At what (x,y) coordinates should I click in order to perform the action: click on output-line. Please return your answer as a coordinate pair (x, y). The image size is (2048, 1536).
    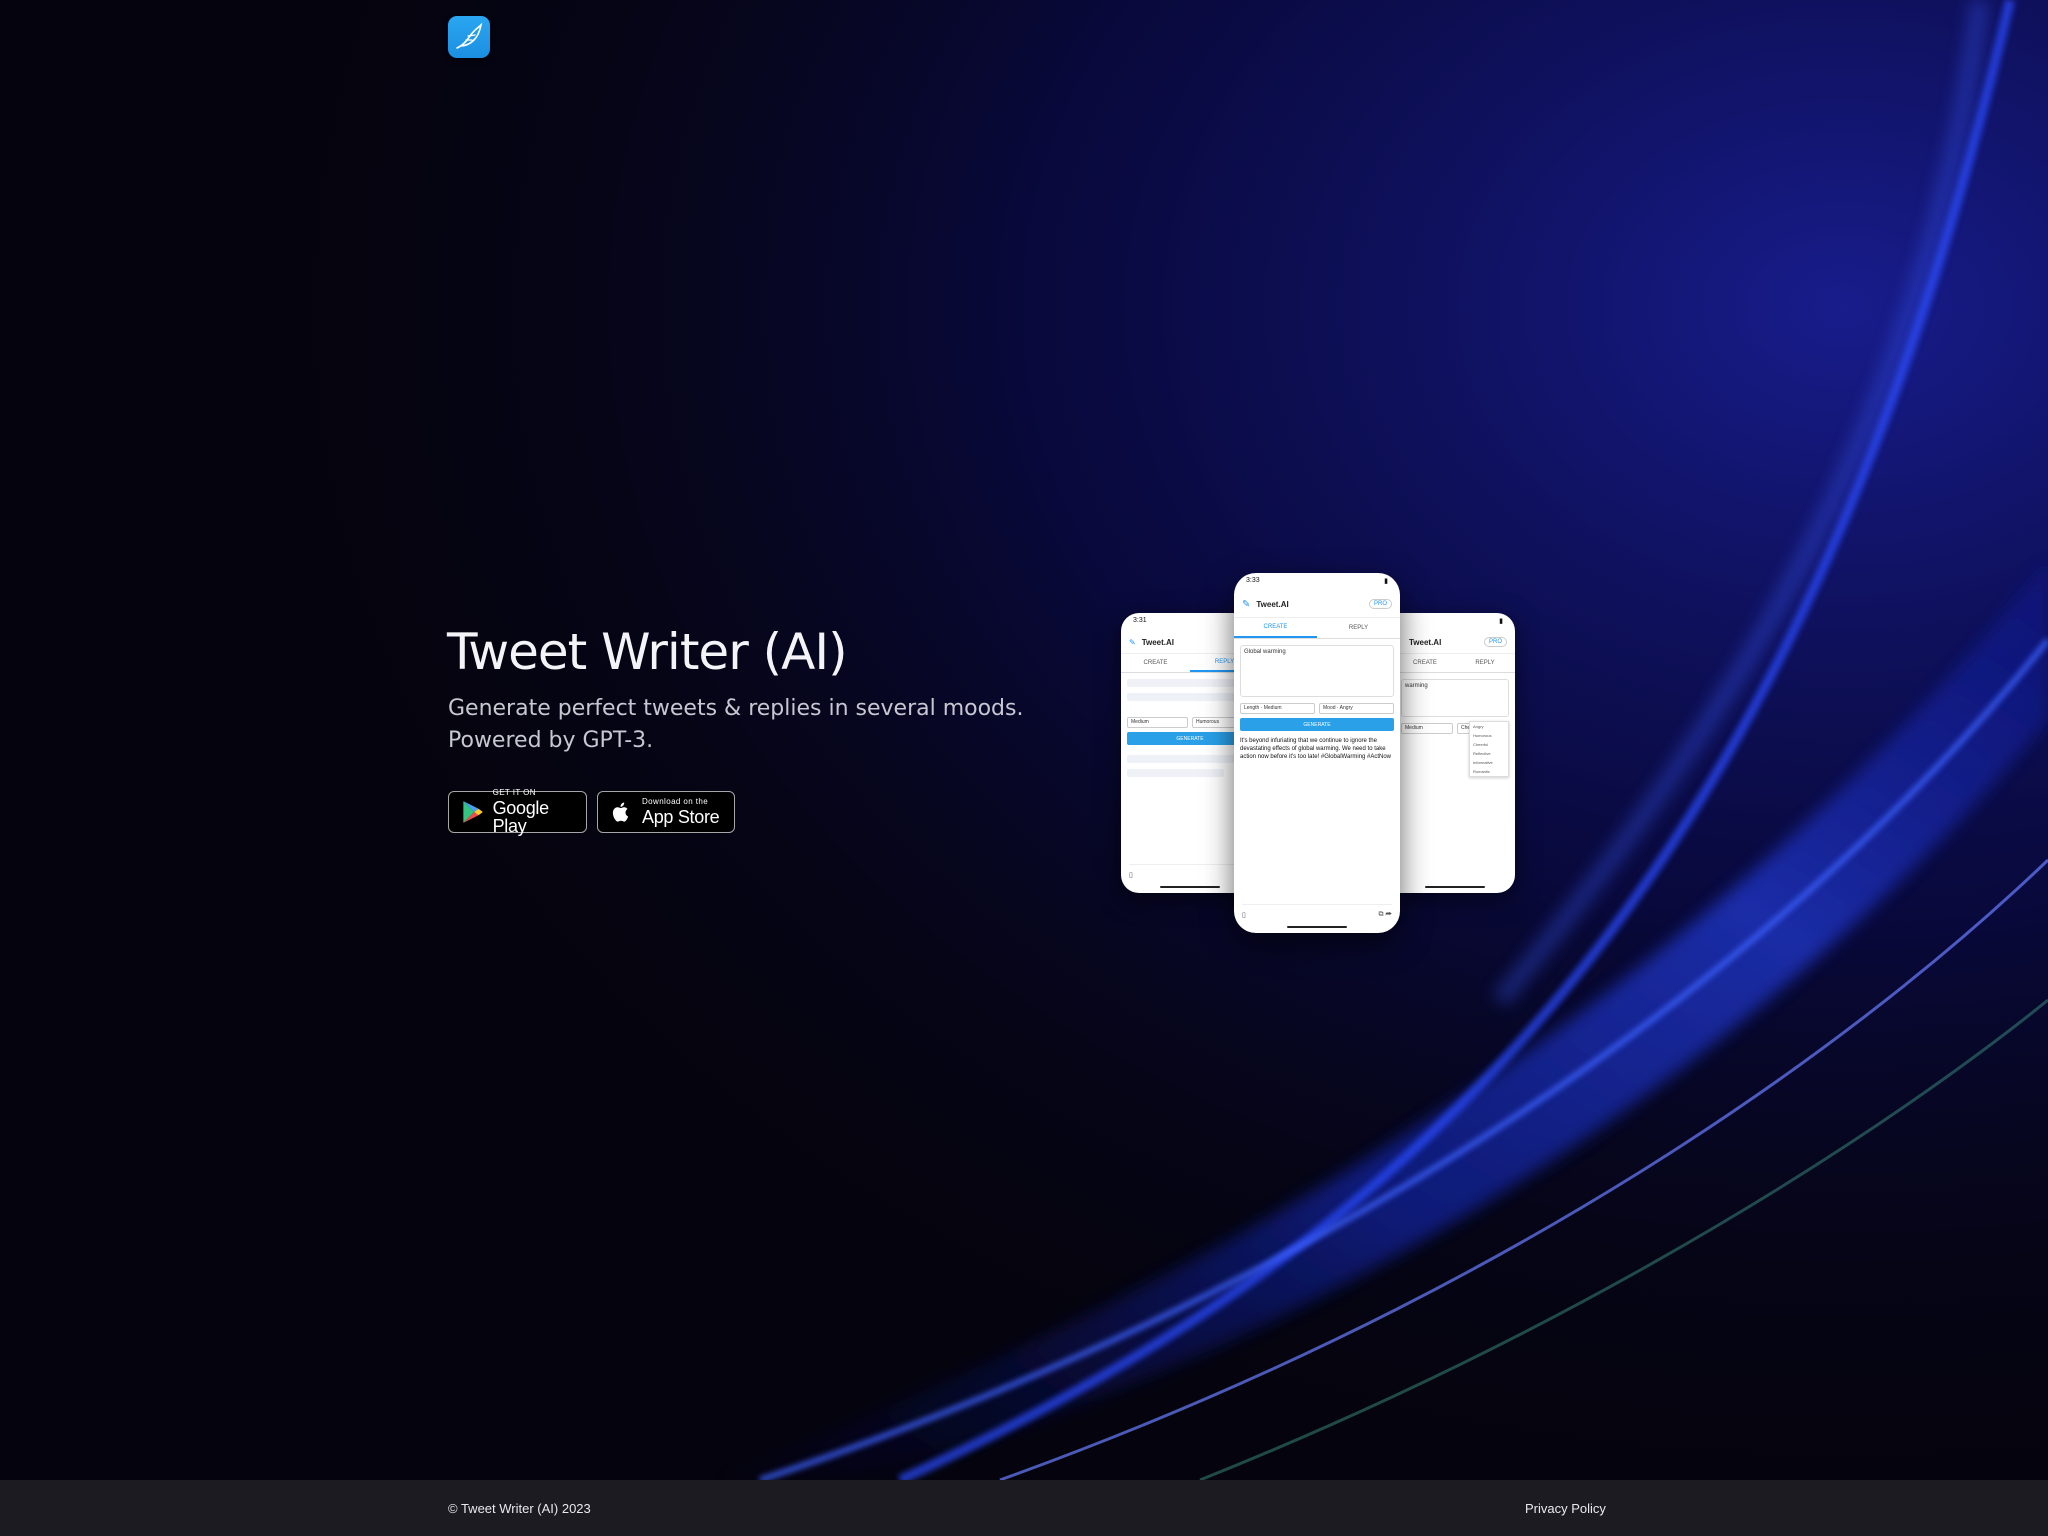
    Looking at the image, I should click on (1175, 773).